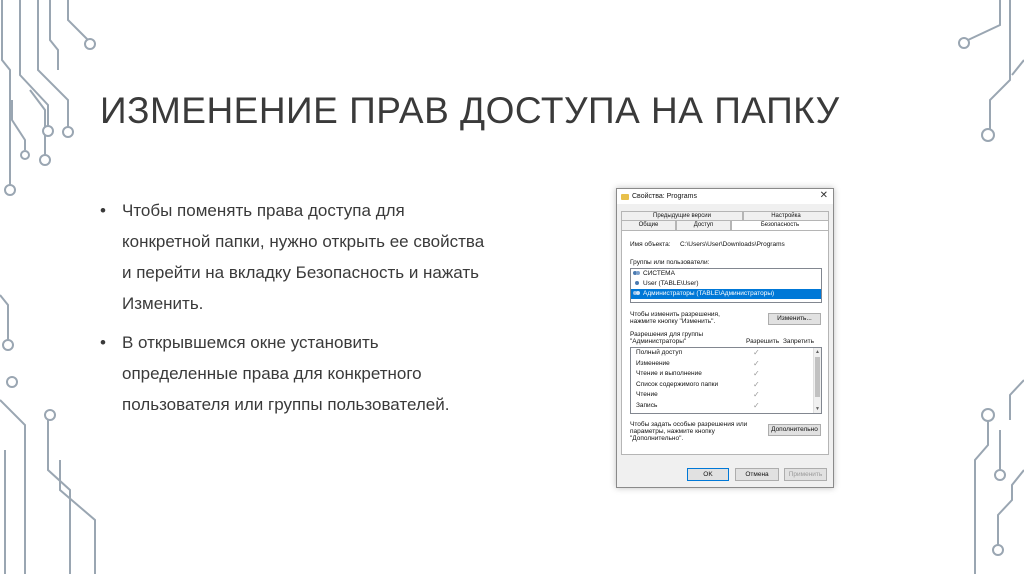 Image resolution: width=1024 pixels, height=574 pixels. I want to click on object-label: Имя объекта:, so click(650, 244).